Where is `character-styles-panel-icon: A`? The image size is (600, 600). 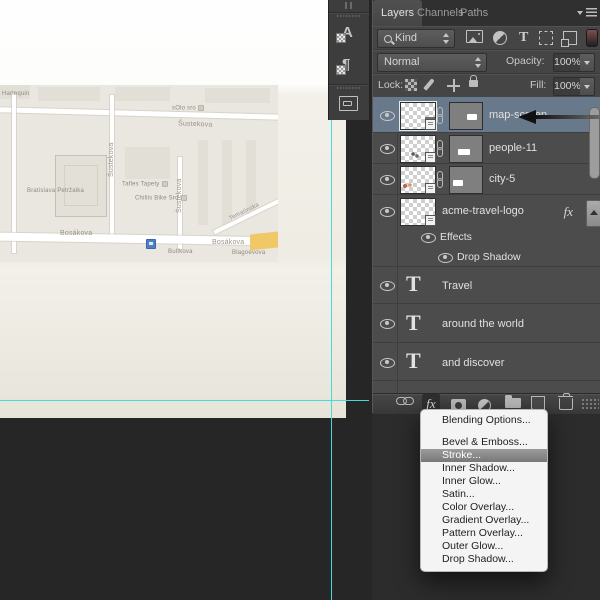
character-styles-panel-icon: A is located at coordinates (344, 33).